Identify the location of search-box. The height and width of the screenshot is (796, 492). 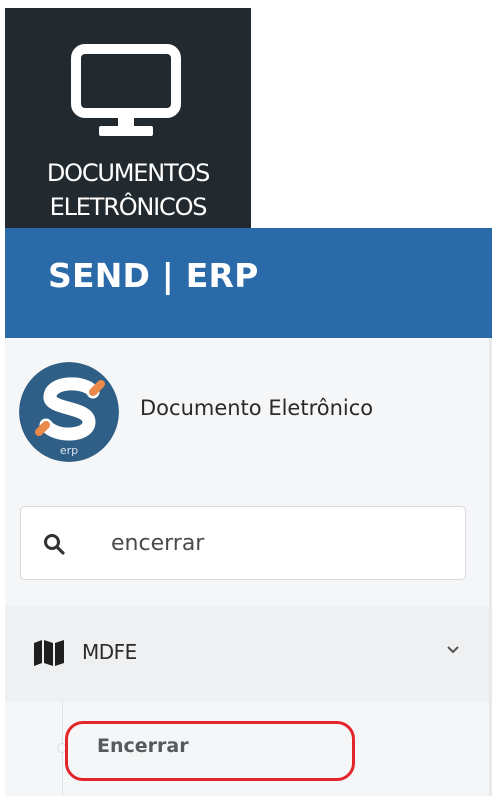
(243, 543).